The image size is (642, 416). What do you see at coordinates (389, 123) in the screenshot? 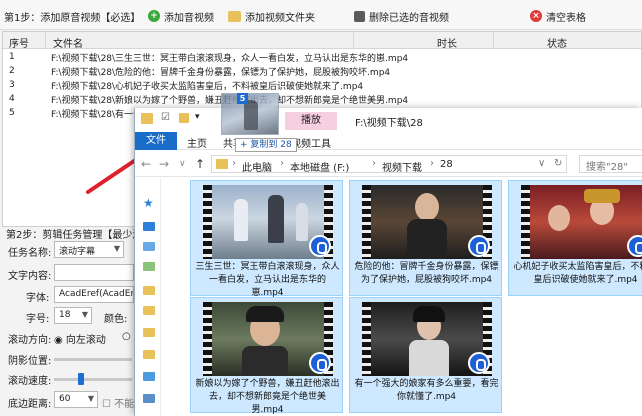
I see `window-title-path: F:\视频下载\28` at bounding box center [389, 123].